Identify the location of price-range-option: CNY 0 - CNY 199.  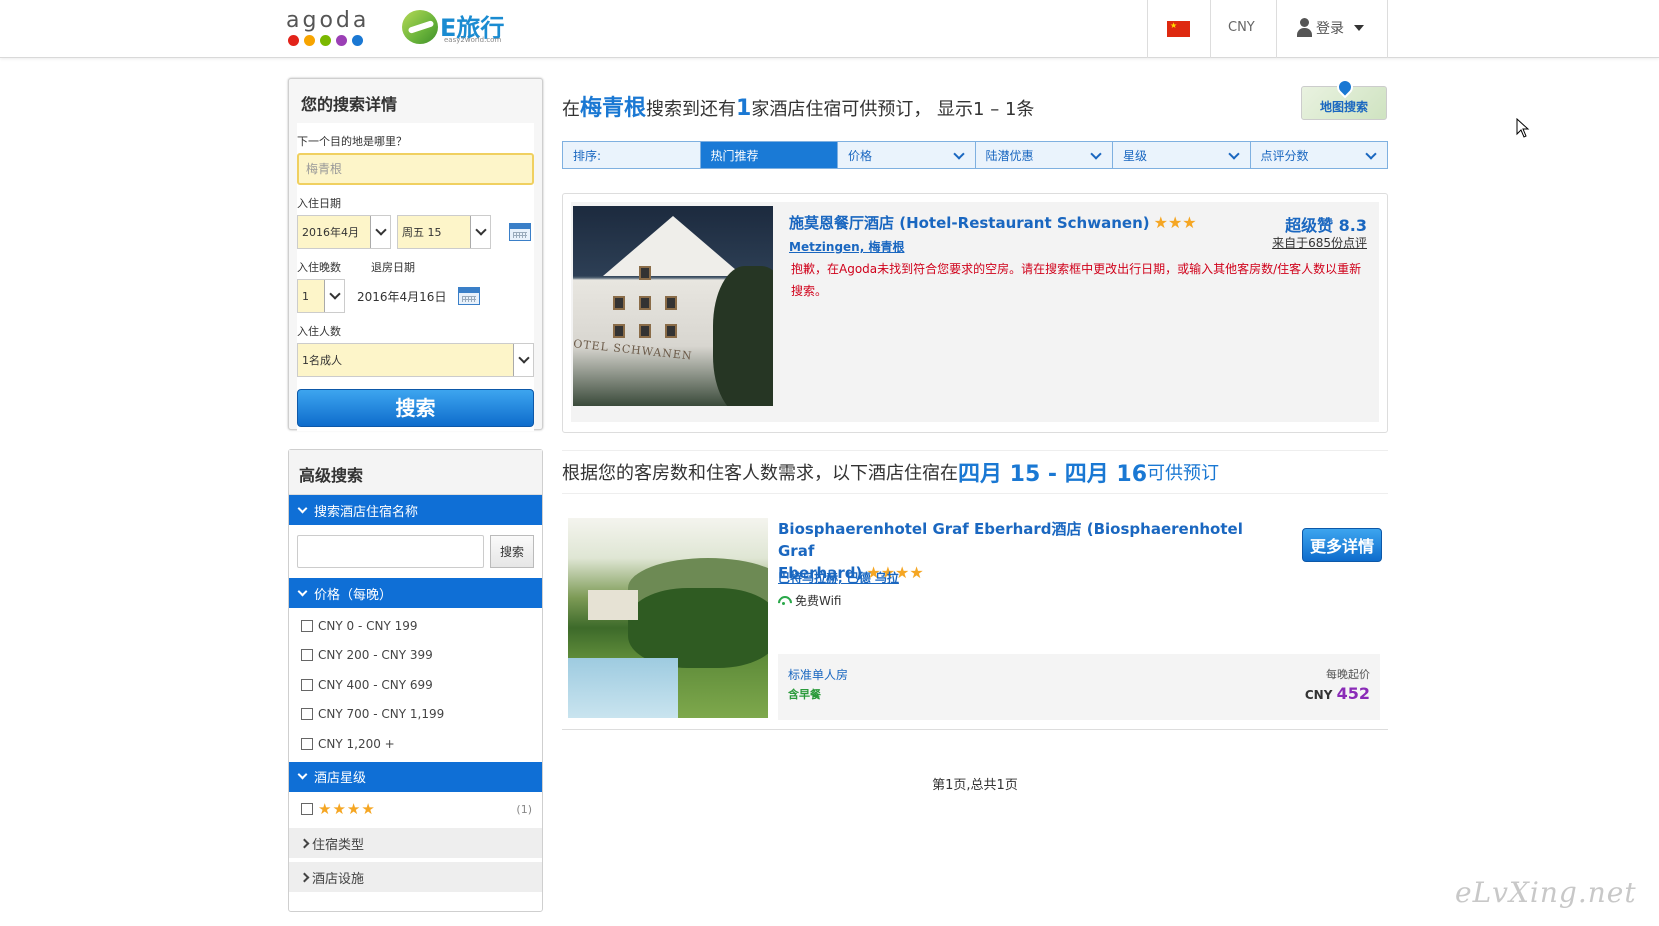
(415, 626).